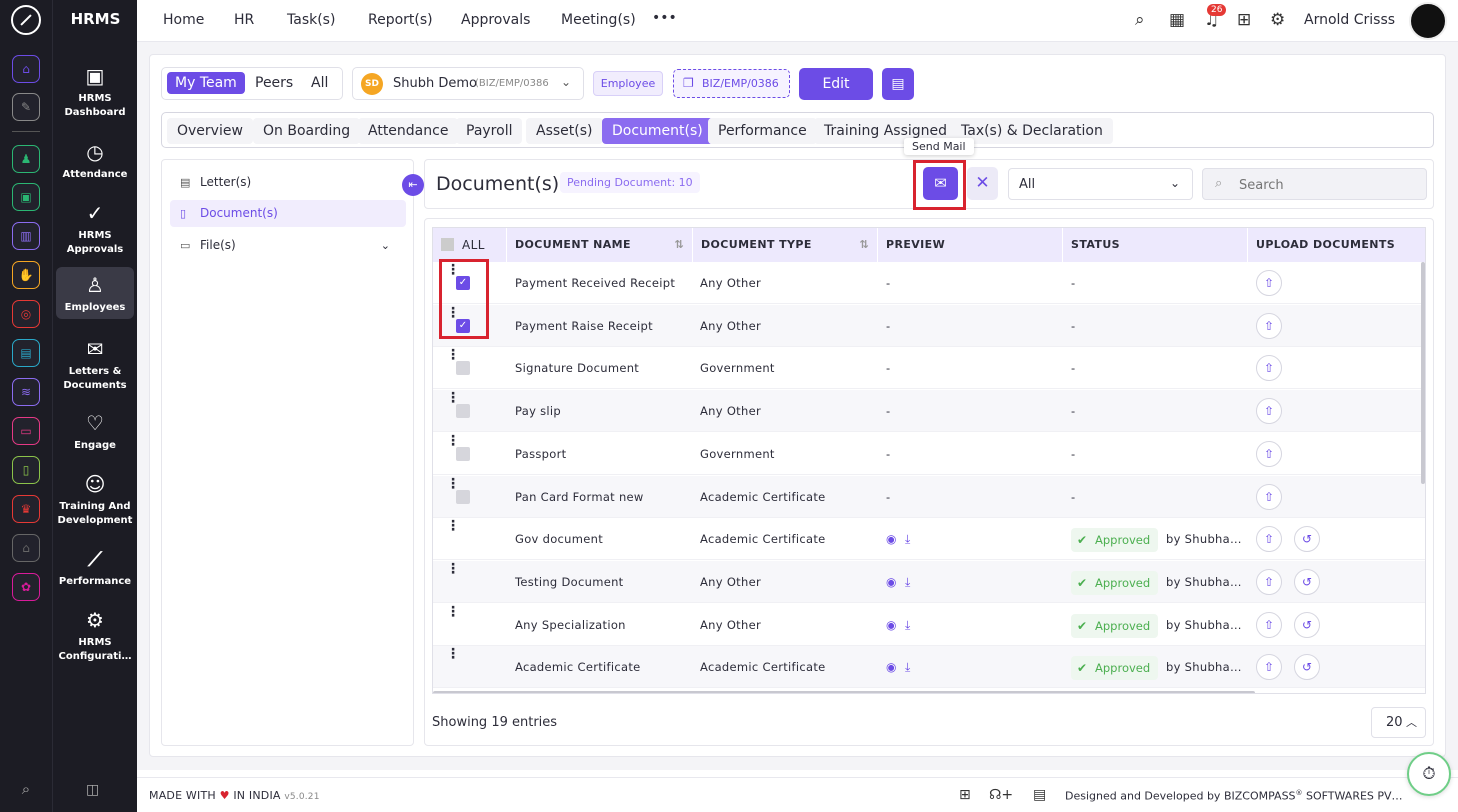 The image size is (1458, 812). Describe the element at coordinates (598, 20) in the screenshot. I see `nav-meetings: Meeting(s)` at that location.